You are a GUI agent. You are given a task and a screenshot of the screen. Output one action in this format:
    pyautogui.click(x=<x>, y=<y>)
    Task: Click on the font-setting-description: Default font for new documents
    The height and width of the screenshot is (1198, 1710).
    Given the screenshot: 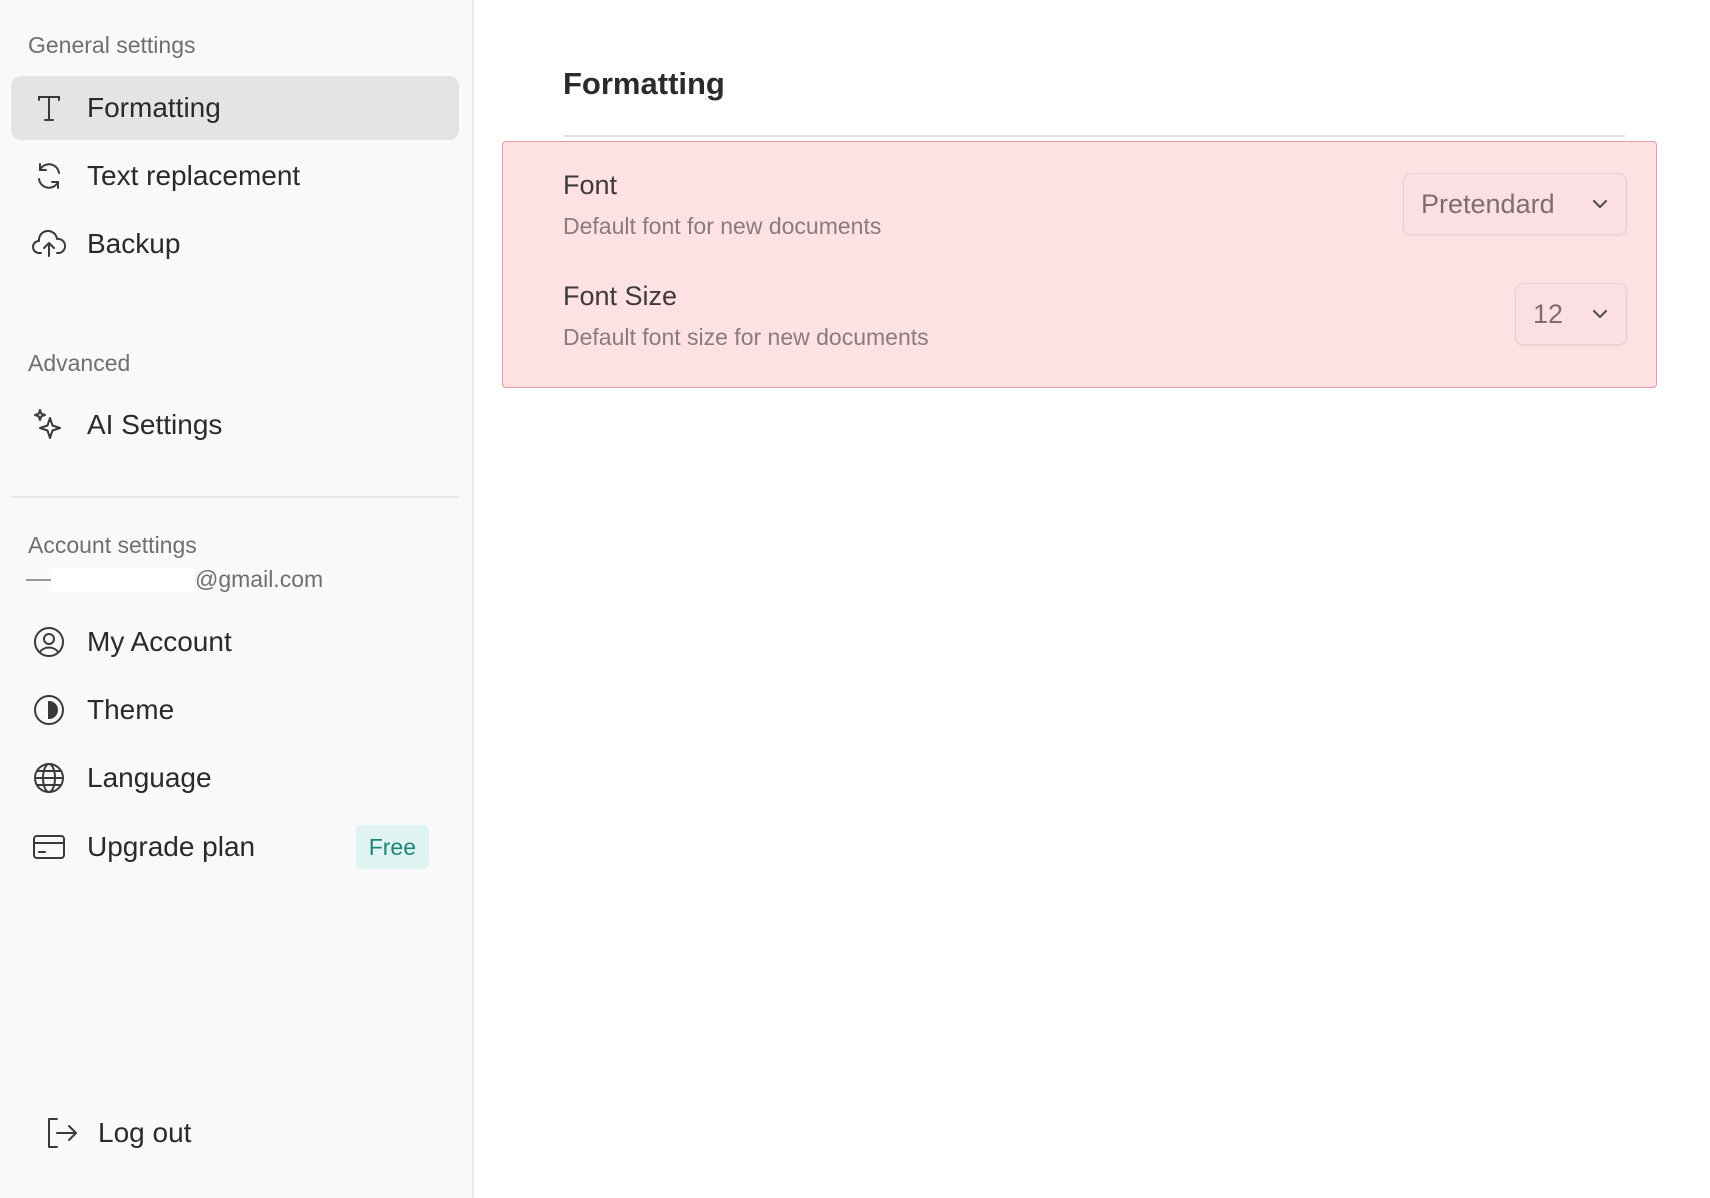 What is the action you would take?
    pyautogui.click(x=722, y=226)
    